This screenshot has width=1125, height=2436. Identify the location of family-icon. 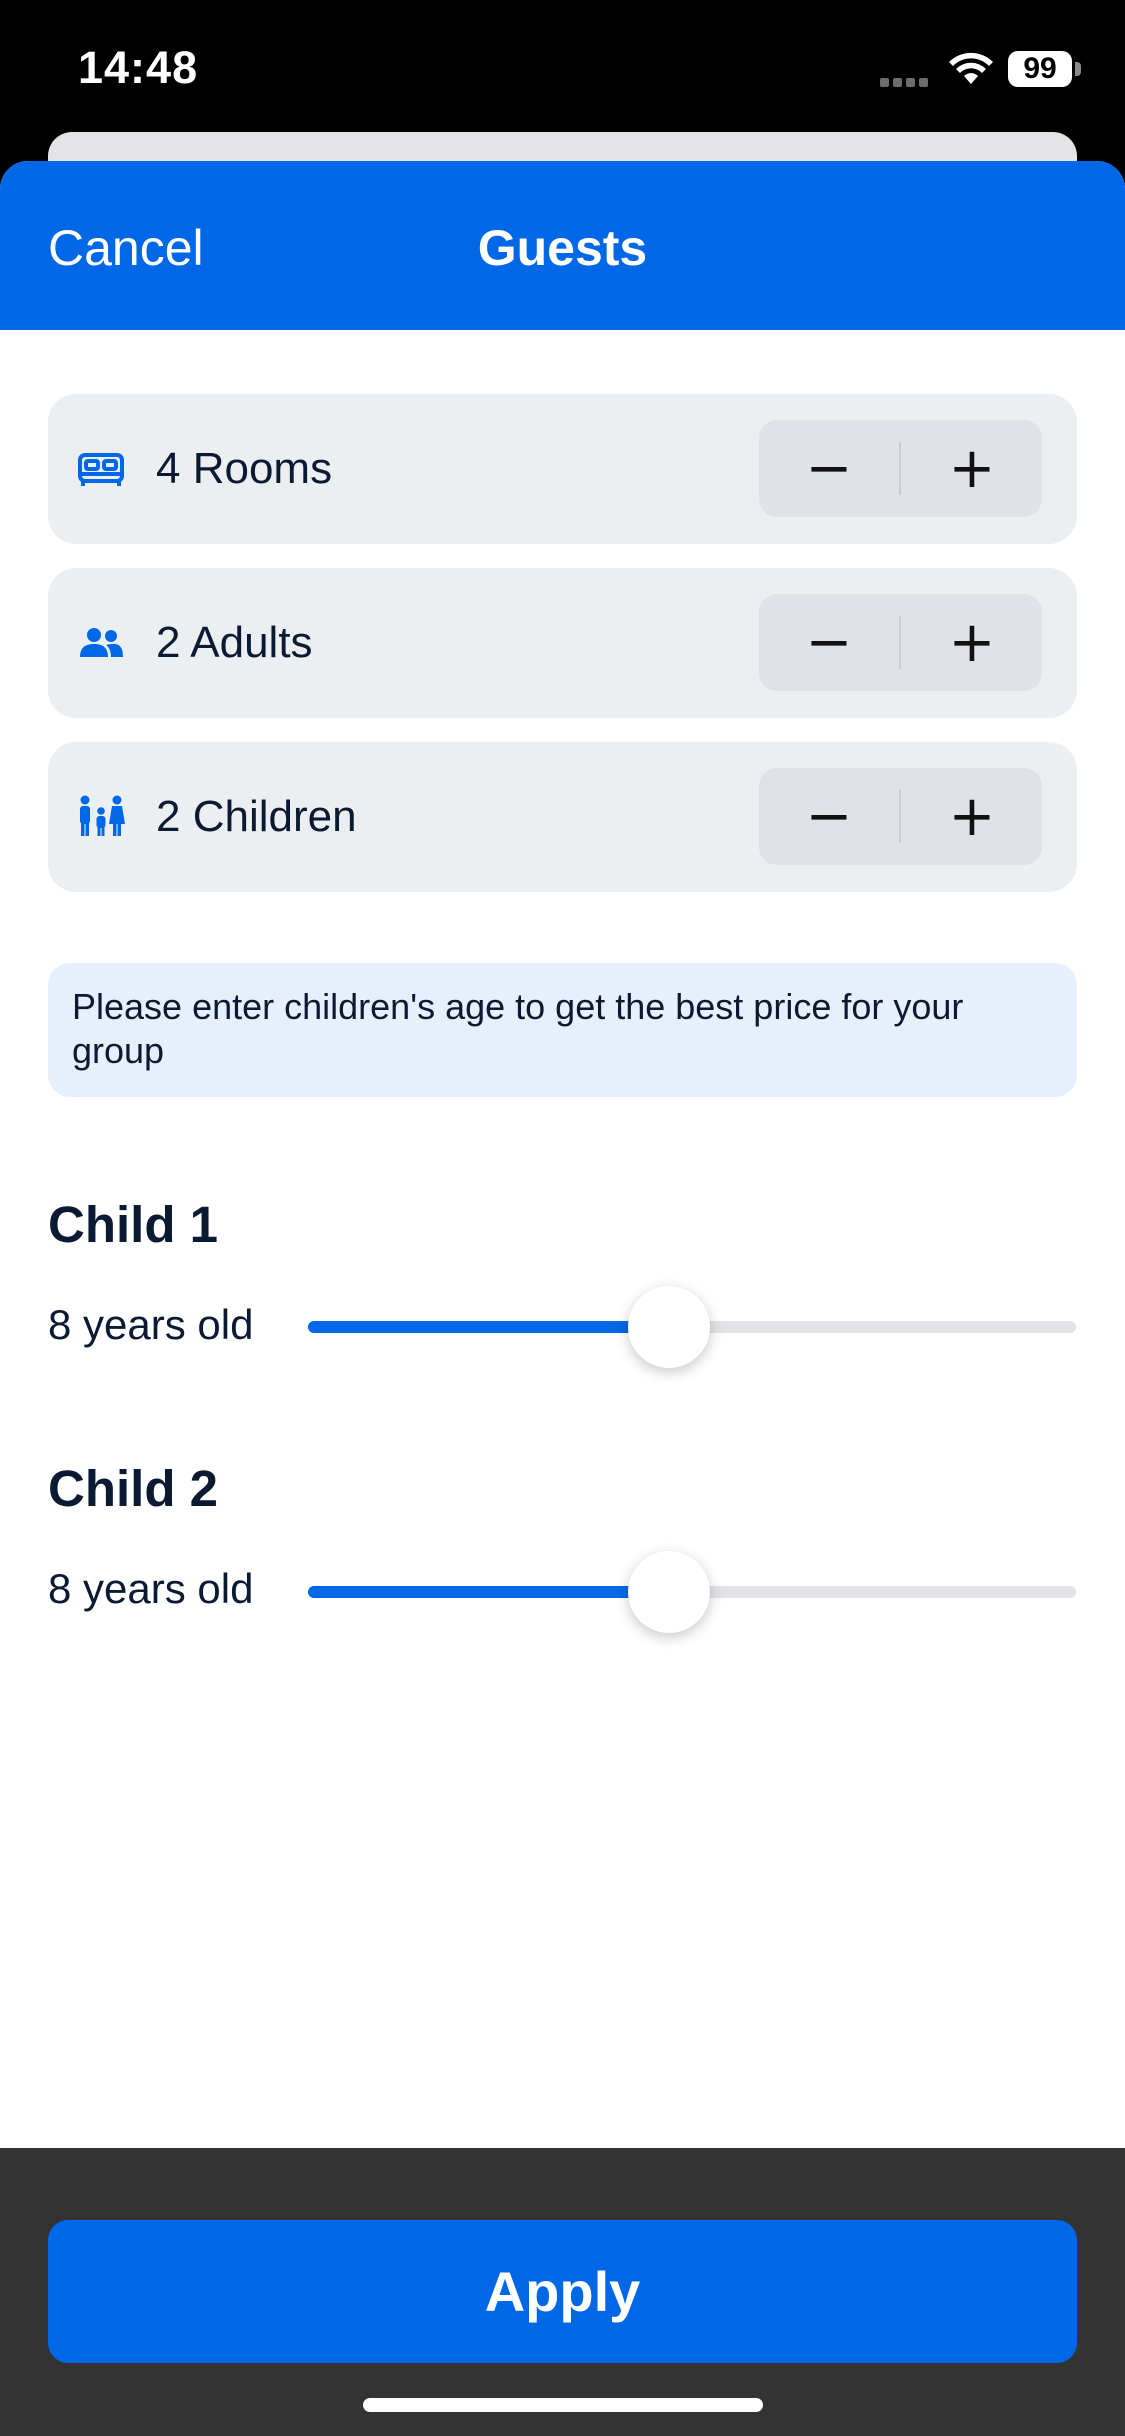
(102, 815).